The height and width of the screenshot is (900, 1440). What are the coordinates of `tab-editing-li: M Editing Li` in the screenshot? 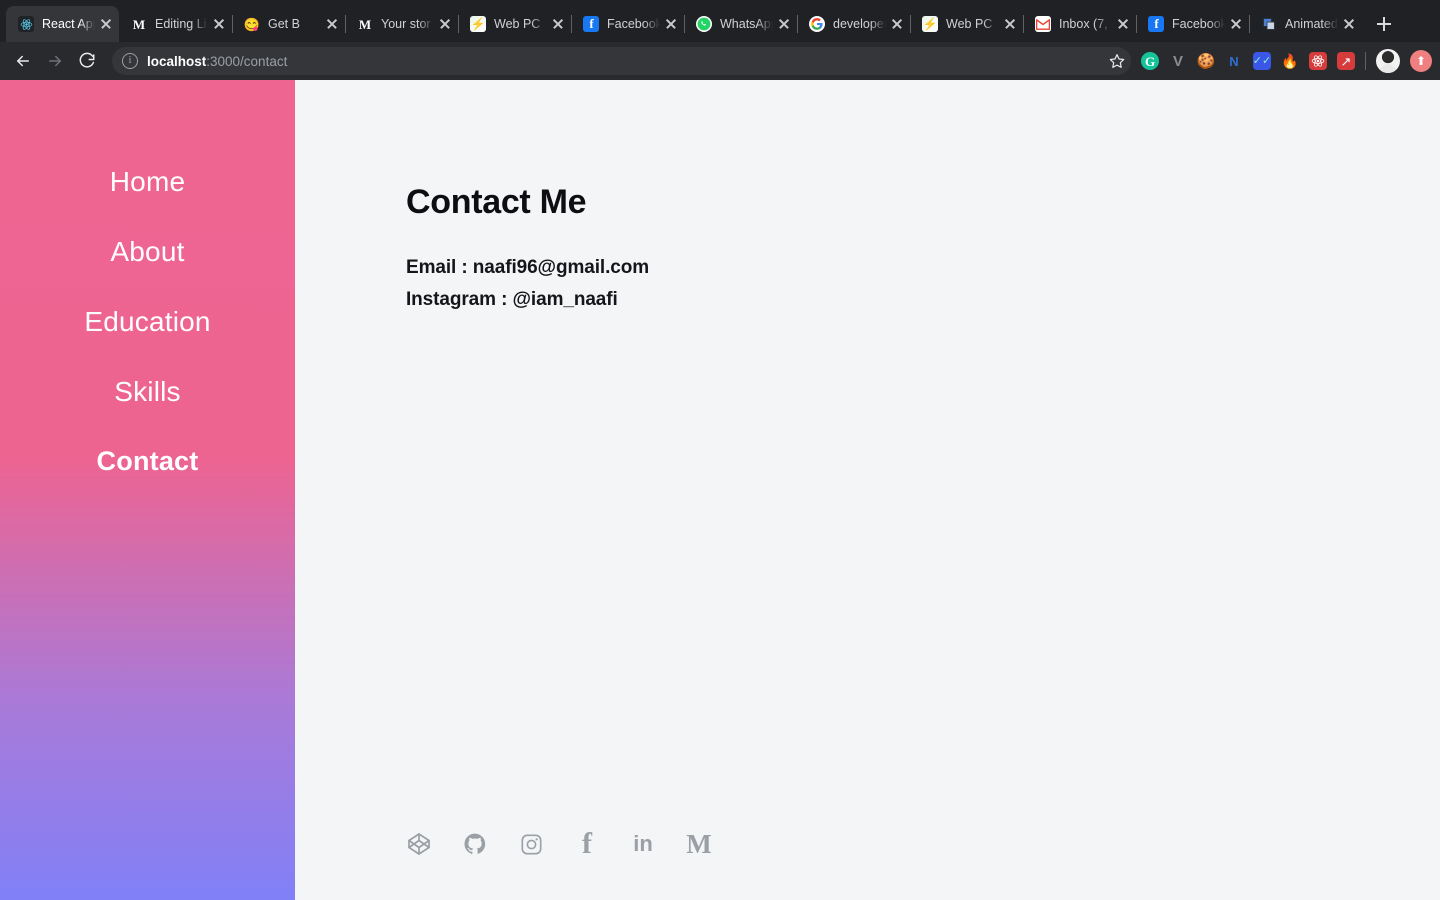 It's located at (175, 24).